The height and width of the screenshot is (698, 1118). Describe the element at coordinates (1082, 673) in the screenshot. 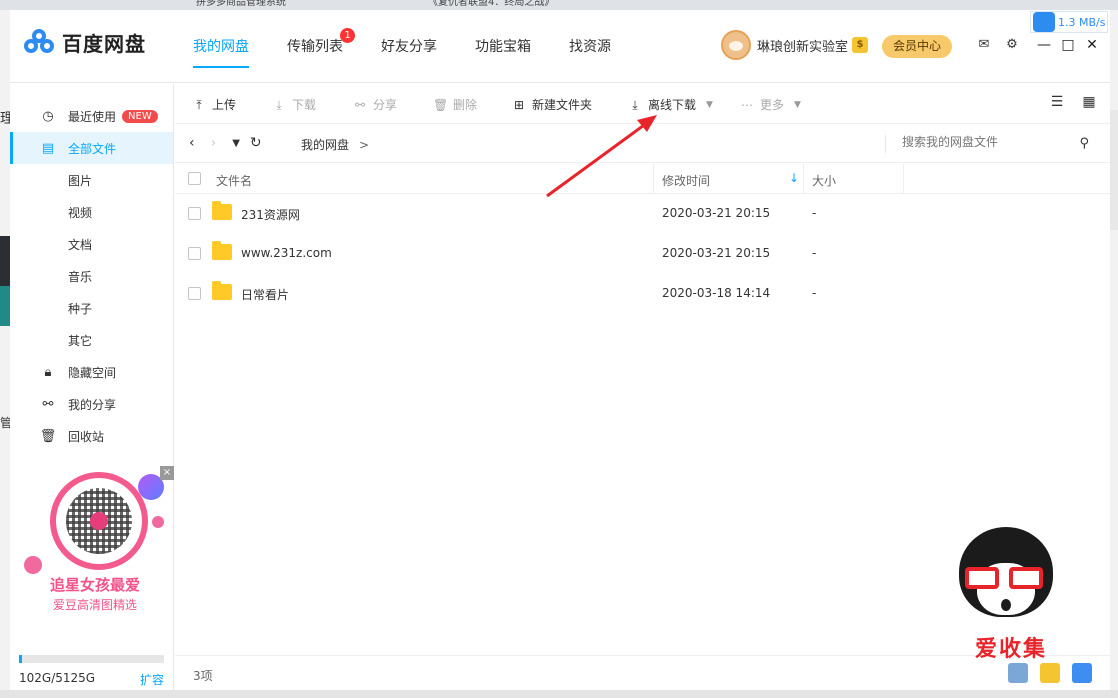

I see `lock-icon` at that location.